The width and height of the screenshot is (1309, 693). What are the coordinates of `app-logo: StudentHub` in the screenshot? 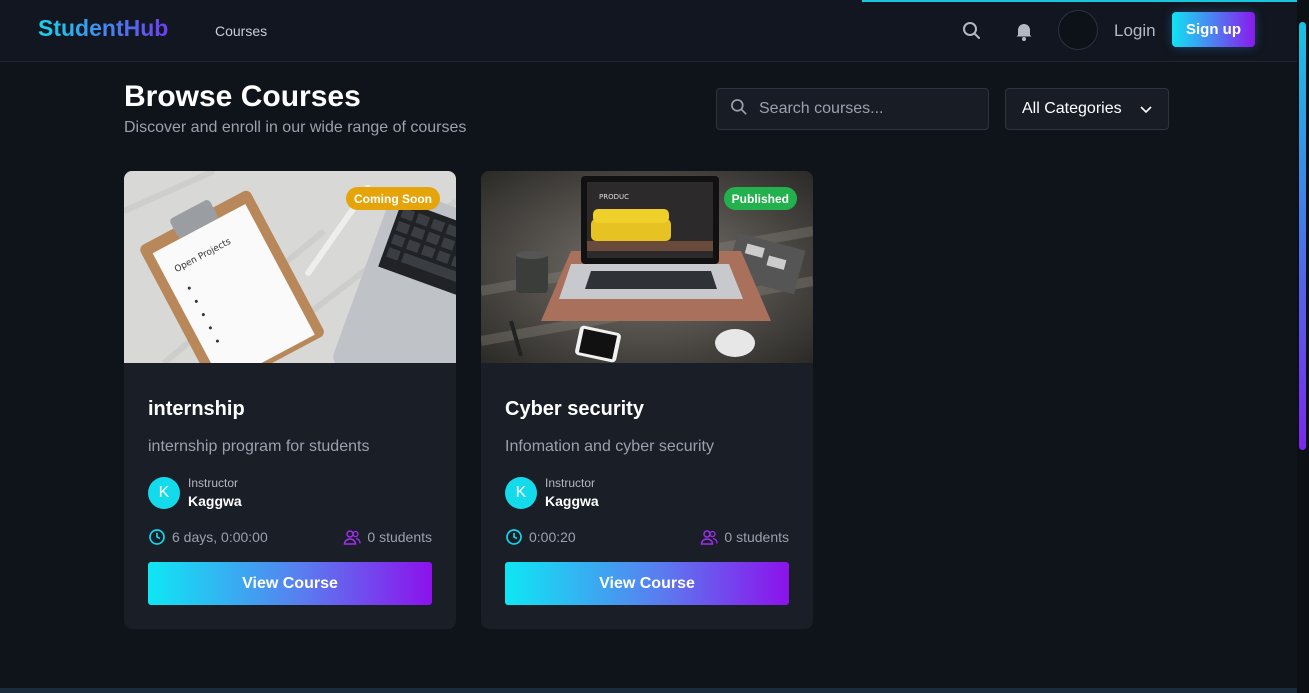 It's located at (103, 28).